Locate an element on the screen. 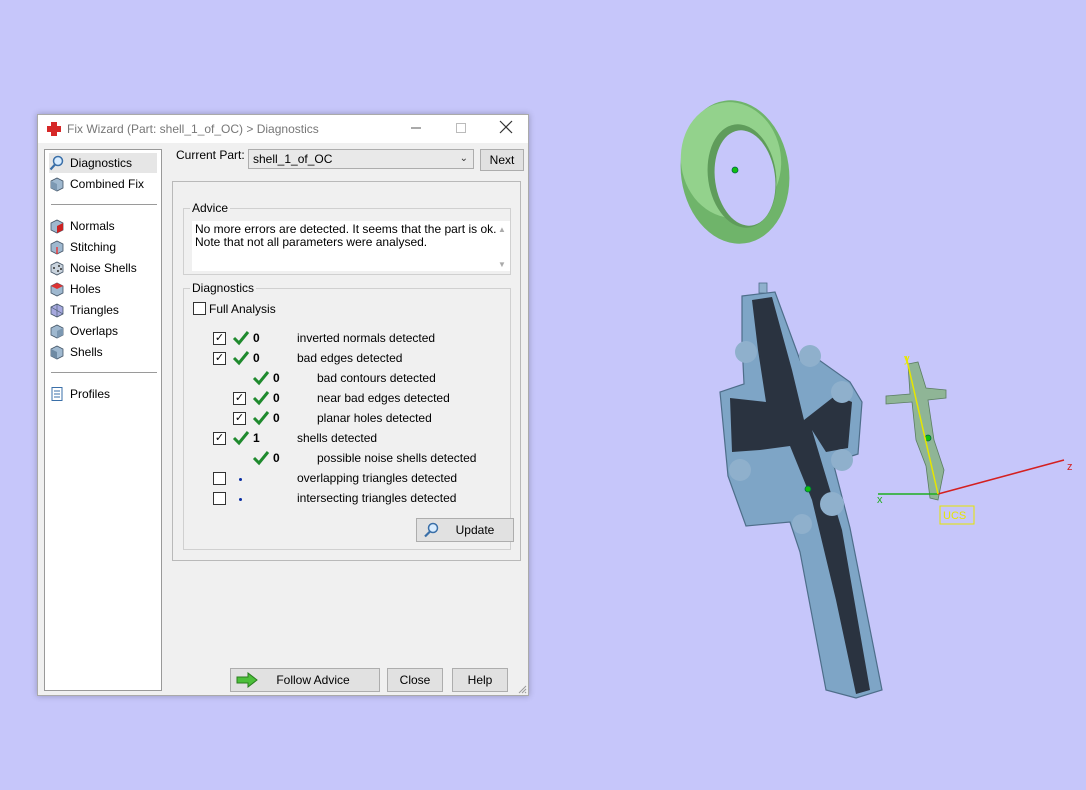  axis-y-label: y is located at coordinates (907, 359).